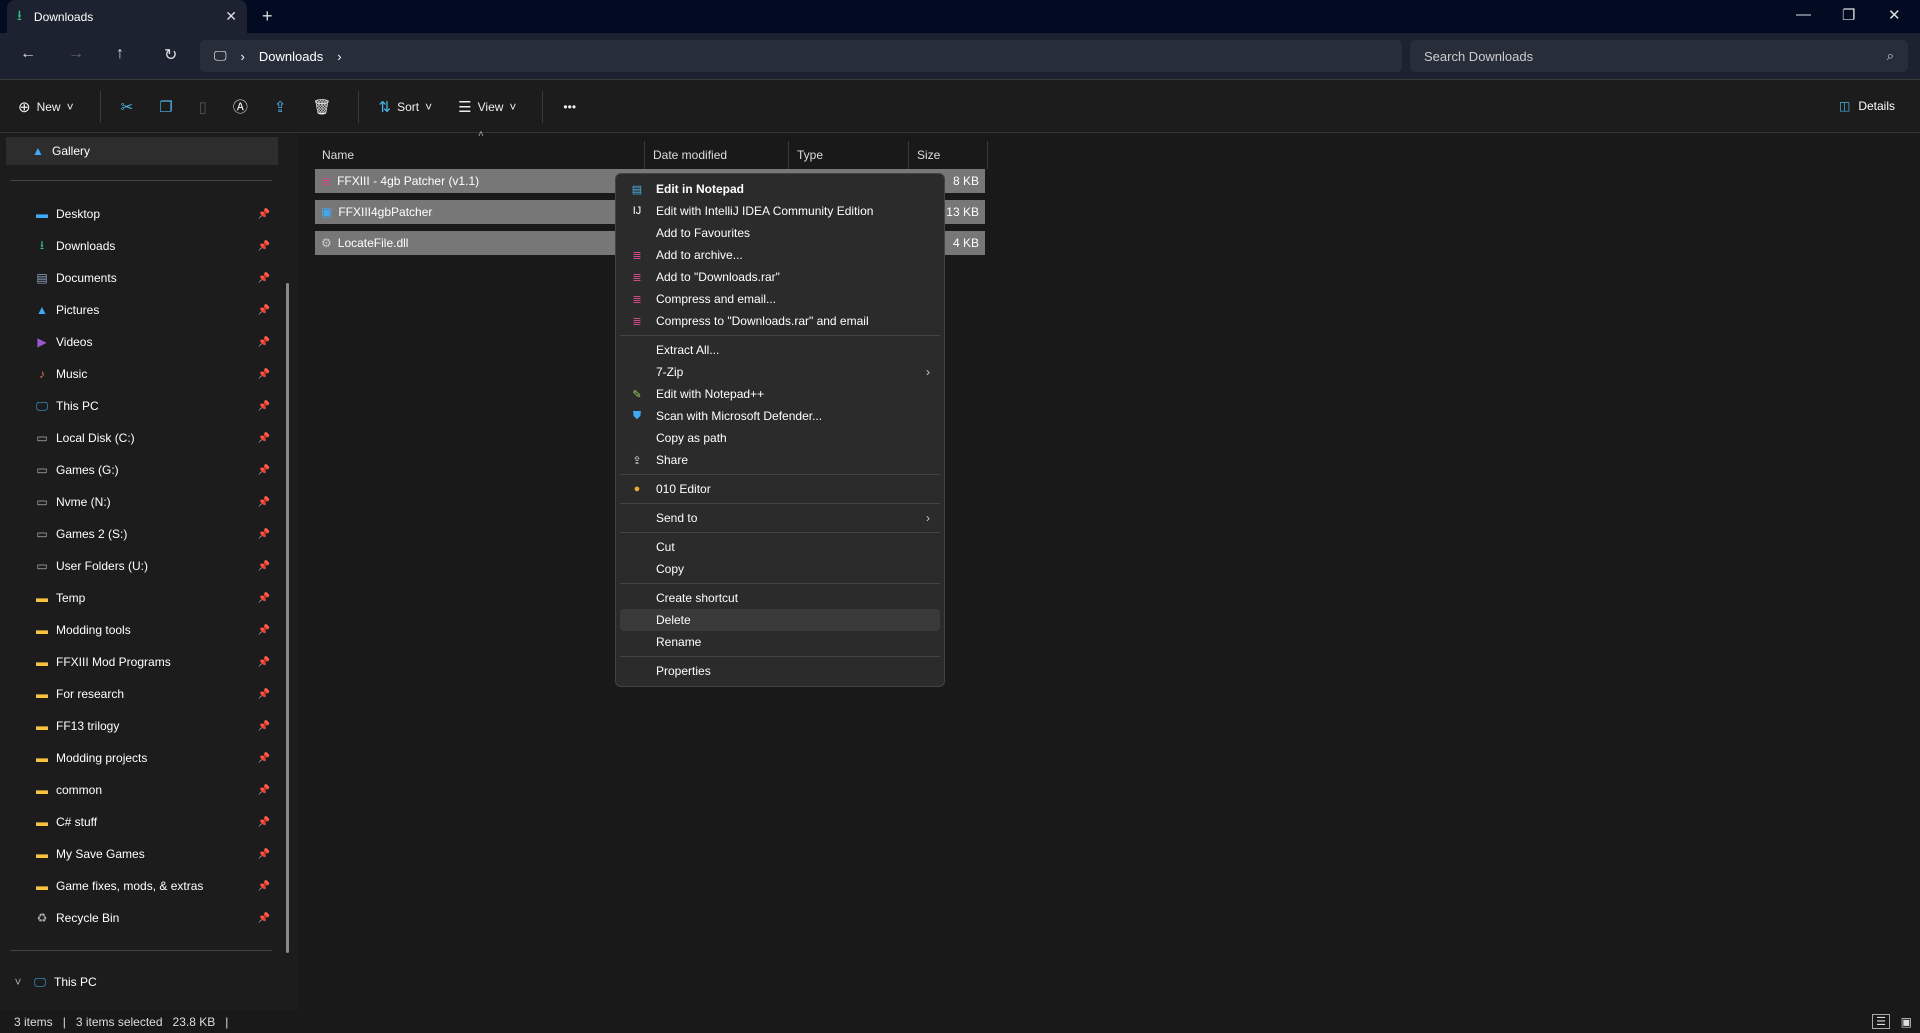  What do you see at coordinates (240, 106) in the screenshot?
I see `rename-button: Ⓐ` at bounding box center [240, 106].